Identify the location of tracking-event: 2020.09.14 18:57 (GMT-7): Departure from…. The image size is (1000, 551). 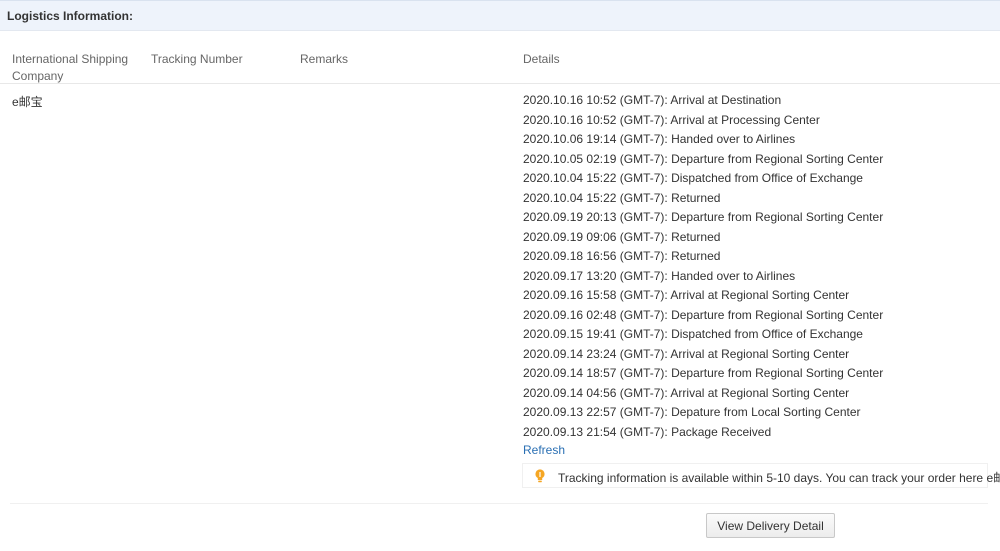
(703, 373).